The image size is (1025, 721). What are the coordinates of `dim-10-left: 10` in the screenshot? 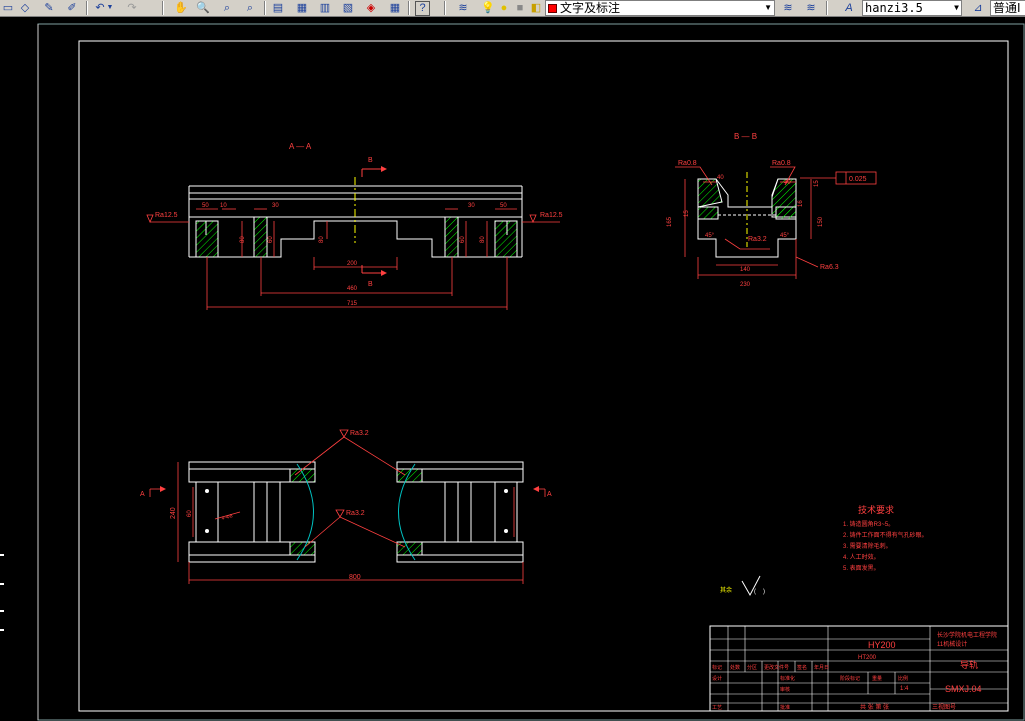 It's located at (223, 206).